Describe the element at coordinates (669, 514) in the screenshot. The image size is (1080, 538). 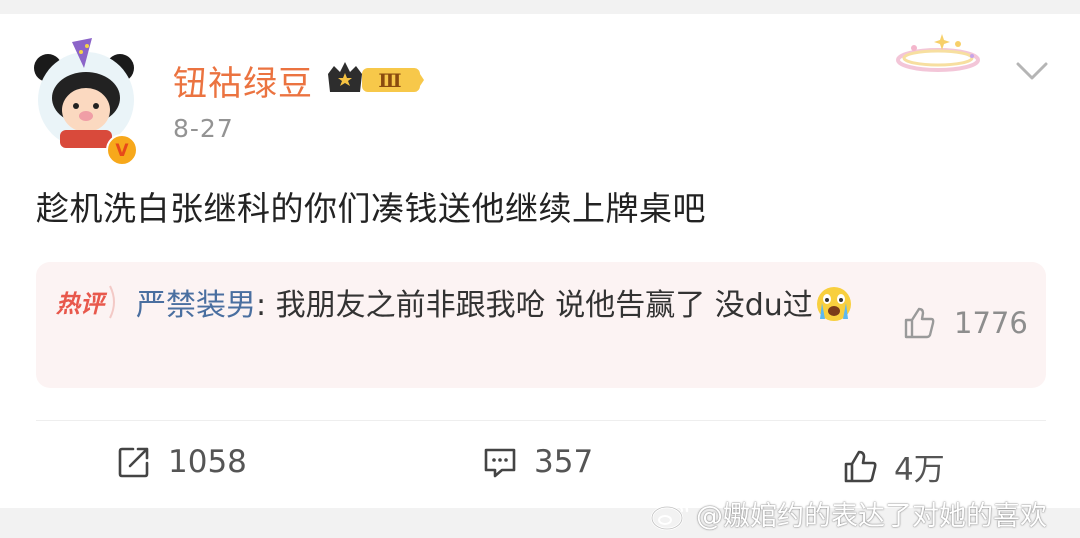
I see `weibo-logo-icon` at that location.